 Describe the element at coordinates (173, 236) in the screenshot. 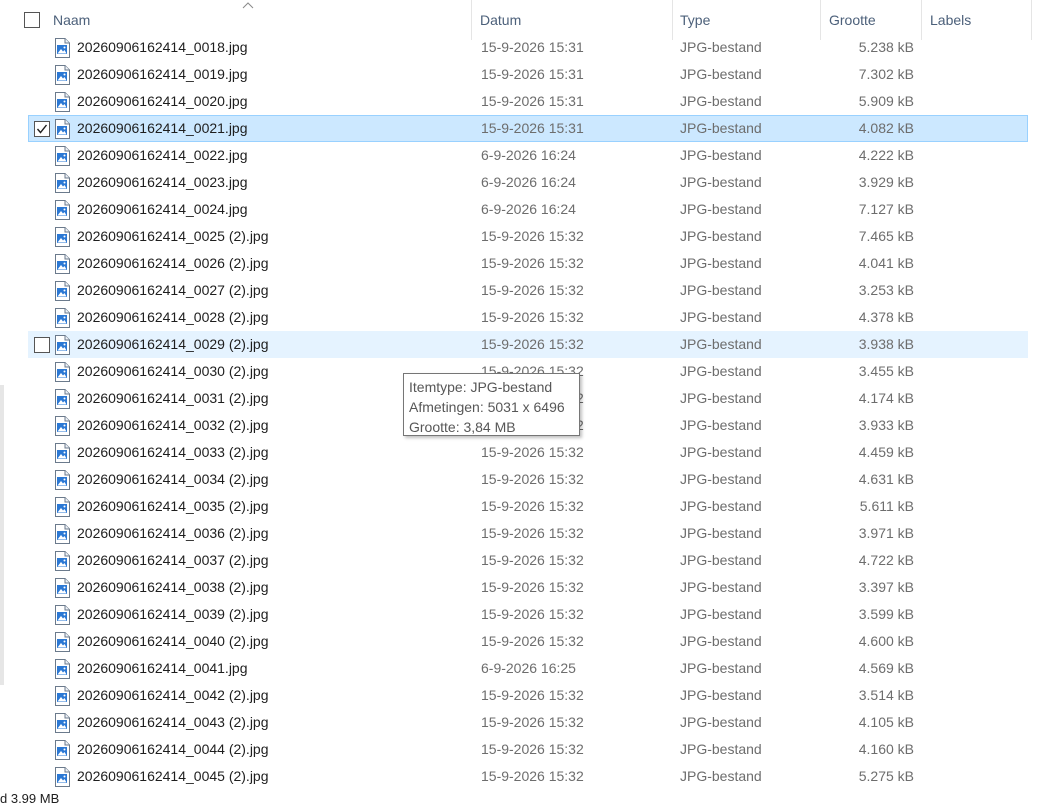

I see `file-name: 20260906162414_0025 (2).jpg` at that location.